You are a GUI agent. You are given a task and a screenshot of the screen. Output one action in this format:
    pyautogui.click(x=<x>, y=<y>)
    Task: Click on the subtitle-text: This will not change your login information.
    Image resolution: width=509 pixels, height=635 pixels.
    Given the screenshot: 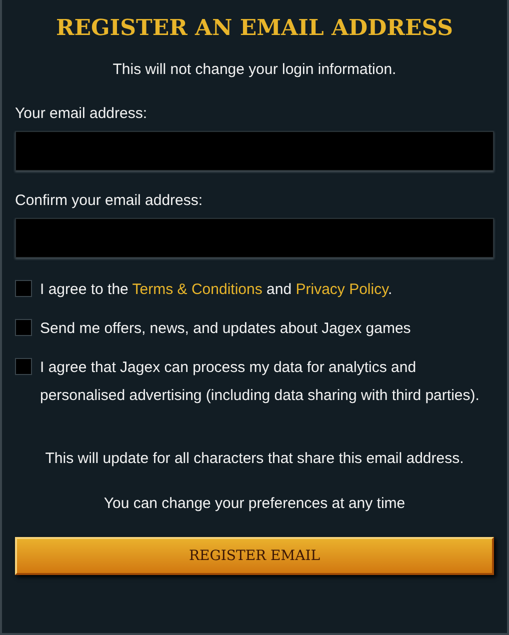 What is the action you would take?
    pyautogui.click(x=254, y=70)
    